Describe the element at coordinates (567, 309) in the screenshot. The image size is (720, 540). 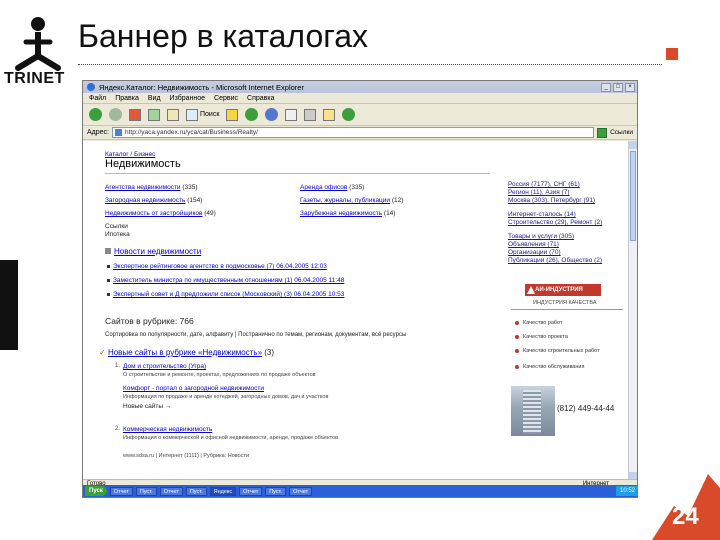
I see `ad-divider` at that location.